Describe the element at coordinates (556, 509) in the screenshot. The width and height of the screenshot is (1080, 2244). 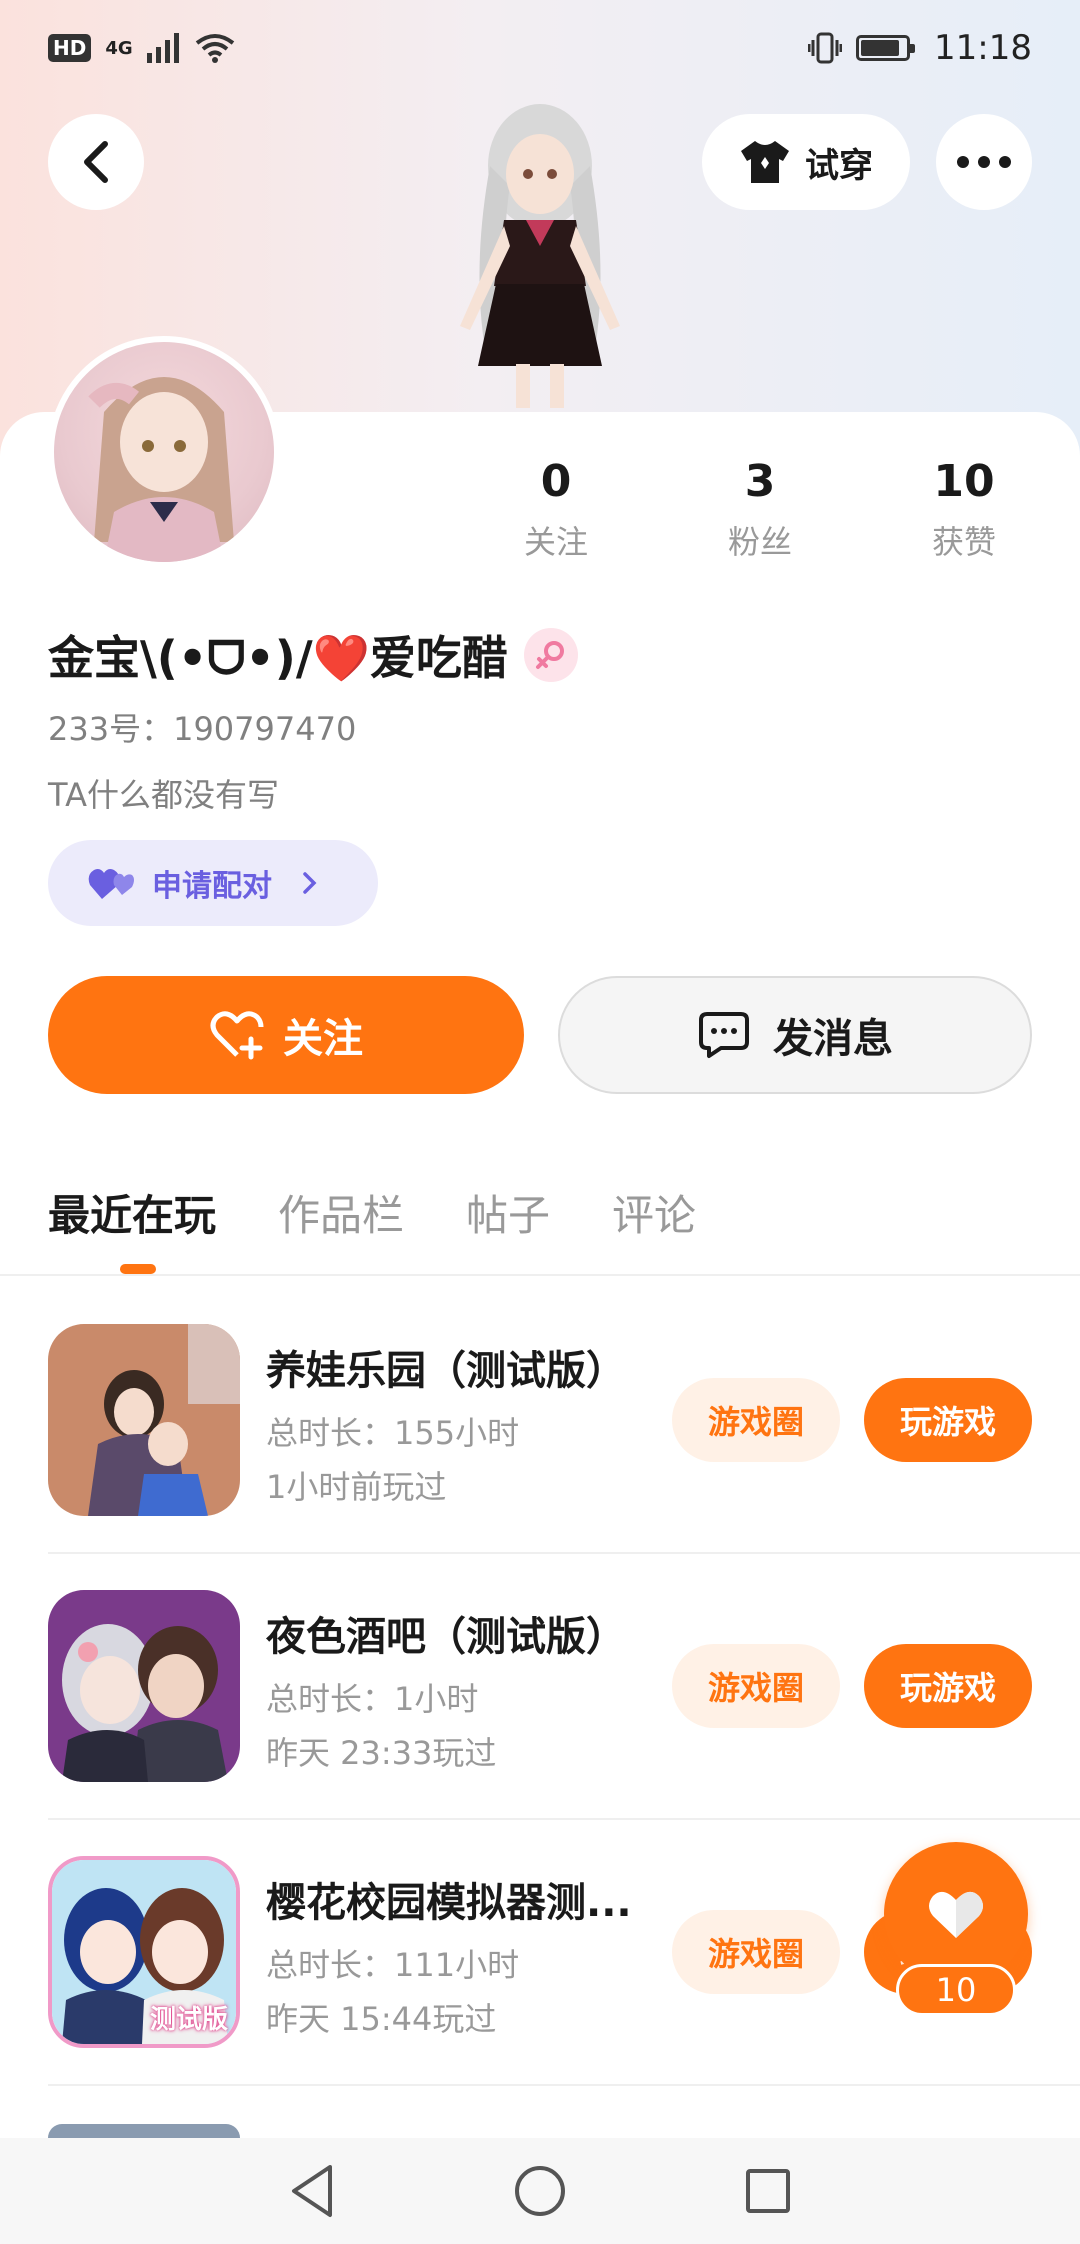
I see `stat-following: 0 关注` at that location.